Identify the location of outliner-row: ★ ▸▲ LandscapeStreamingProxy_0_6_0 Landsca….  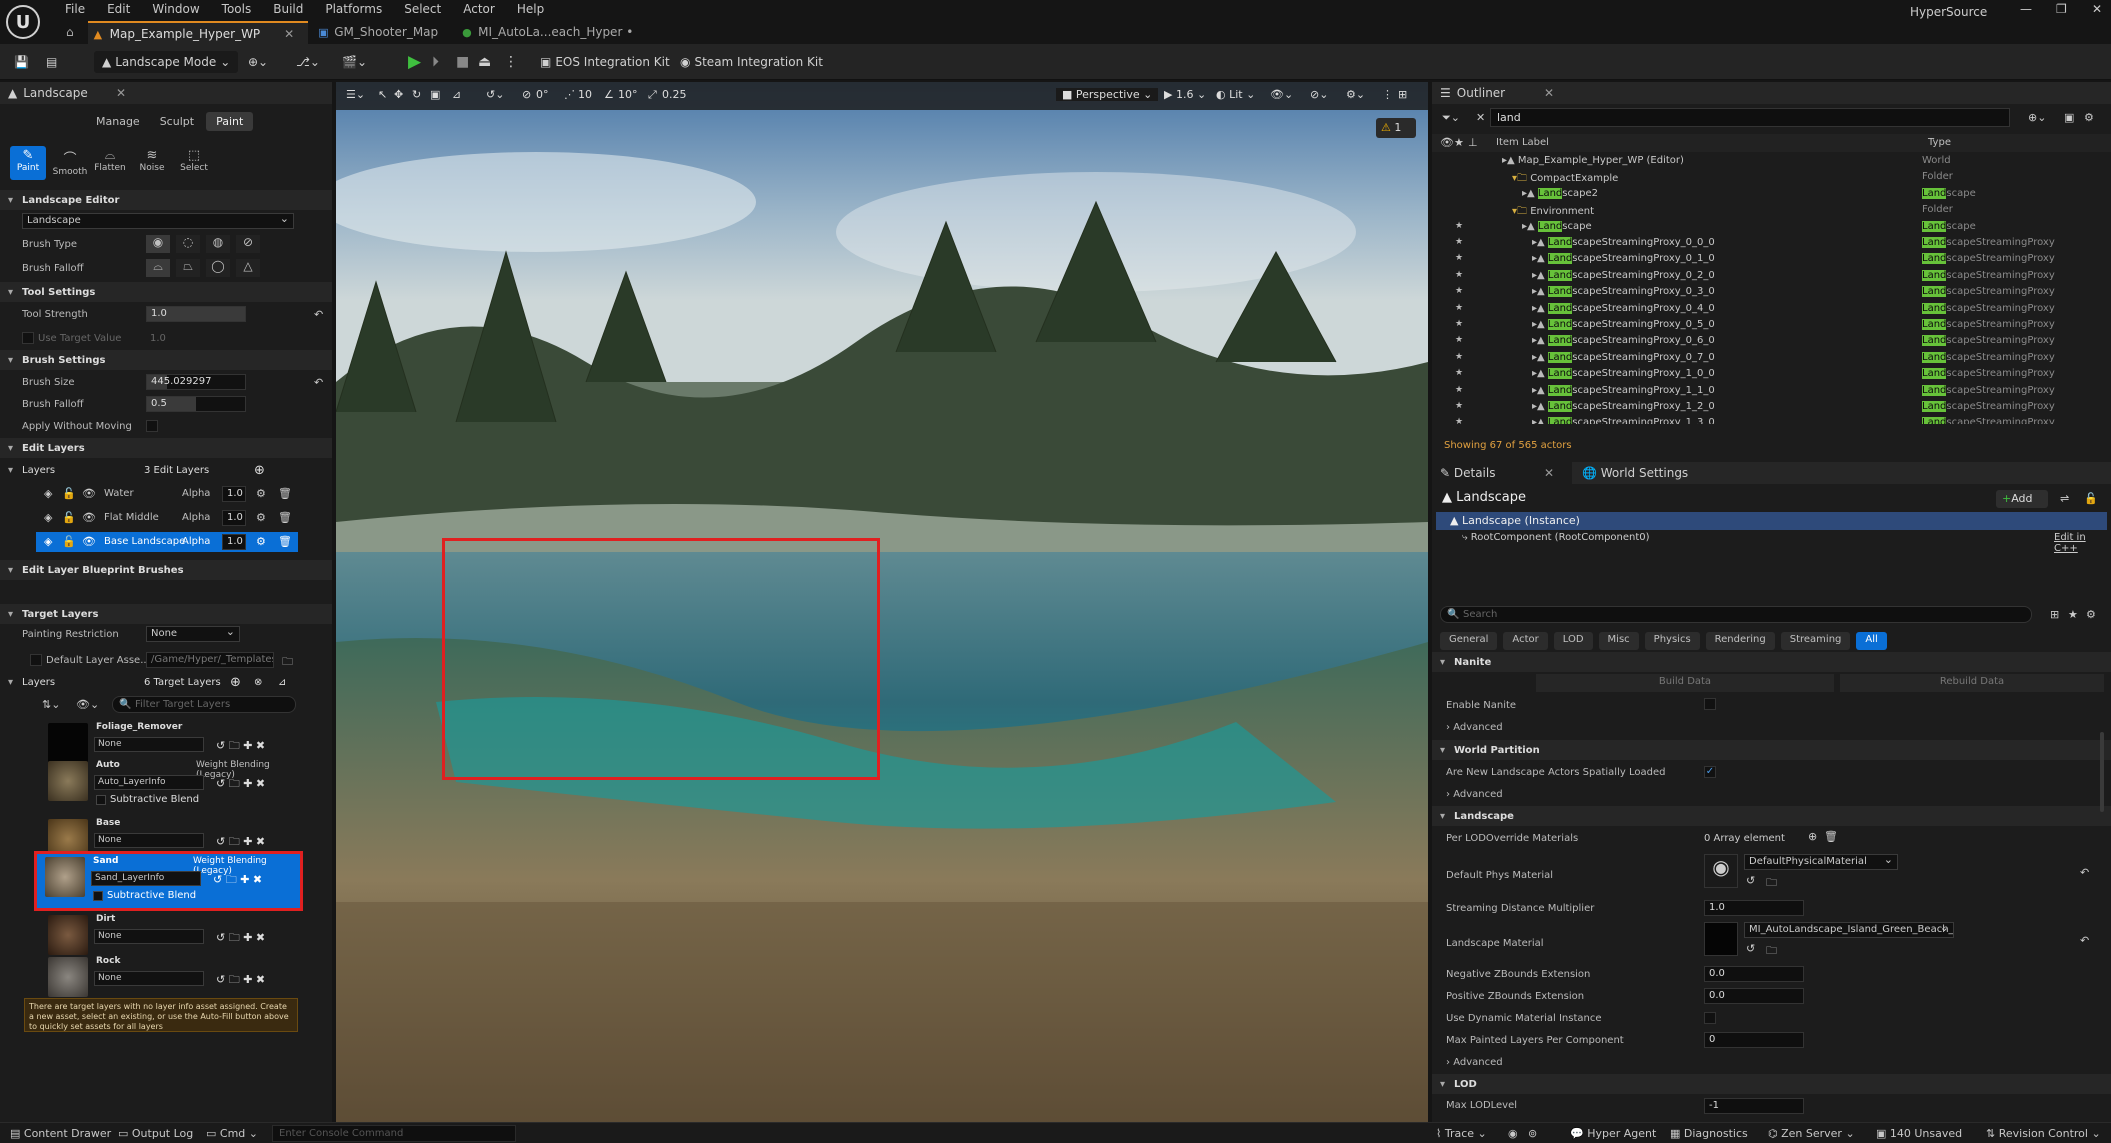
(1771, 342).